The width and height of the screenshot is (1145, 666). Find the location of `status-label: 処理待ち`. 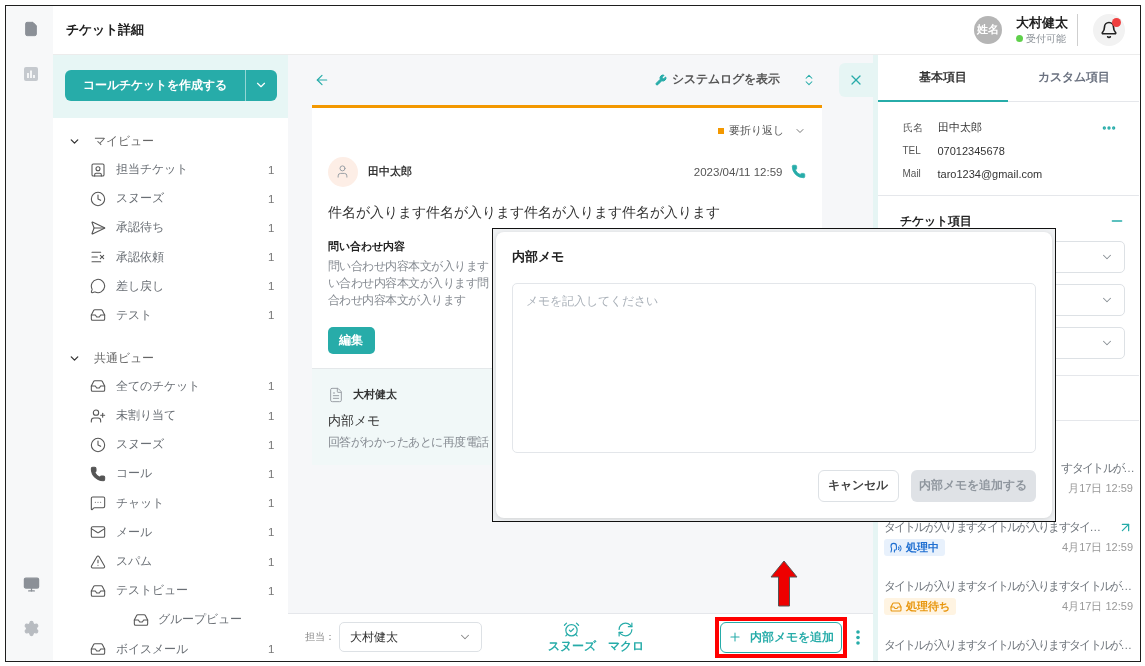

status-label: 処理待ち is located at coordinates (927, 606).